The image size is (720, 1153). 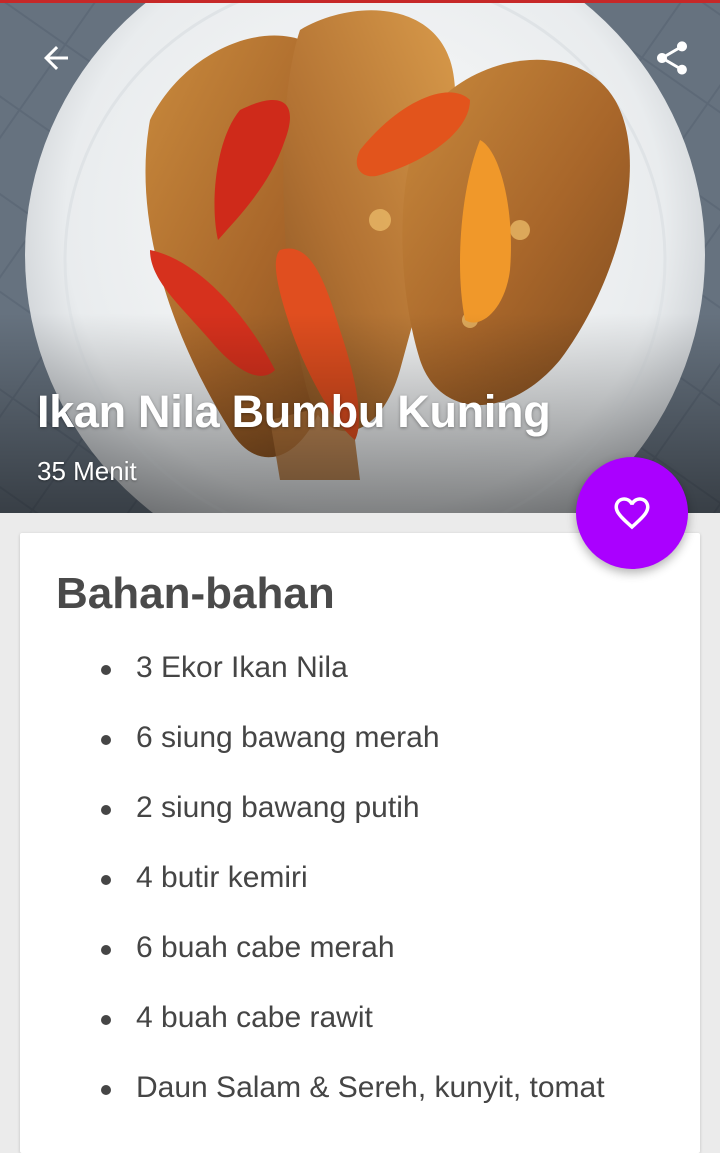 What do you see at coordinates (278, 807) in the screenshot?
I see `ingredient-text: 2 siung bawang putih` at bounding box center [278, 807].